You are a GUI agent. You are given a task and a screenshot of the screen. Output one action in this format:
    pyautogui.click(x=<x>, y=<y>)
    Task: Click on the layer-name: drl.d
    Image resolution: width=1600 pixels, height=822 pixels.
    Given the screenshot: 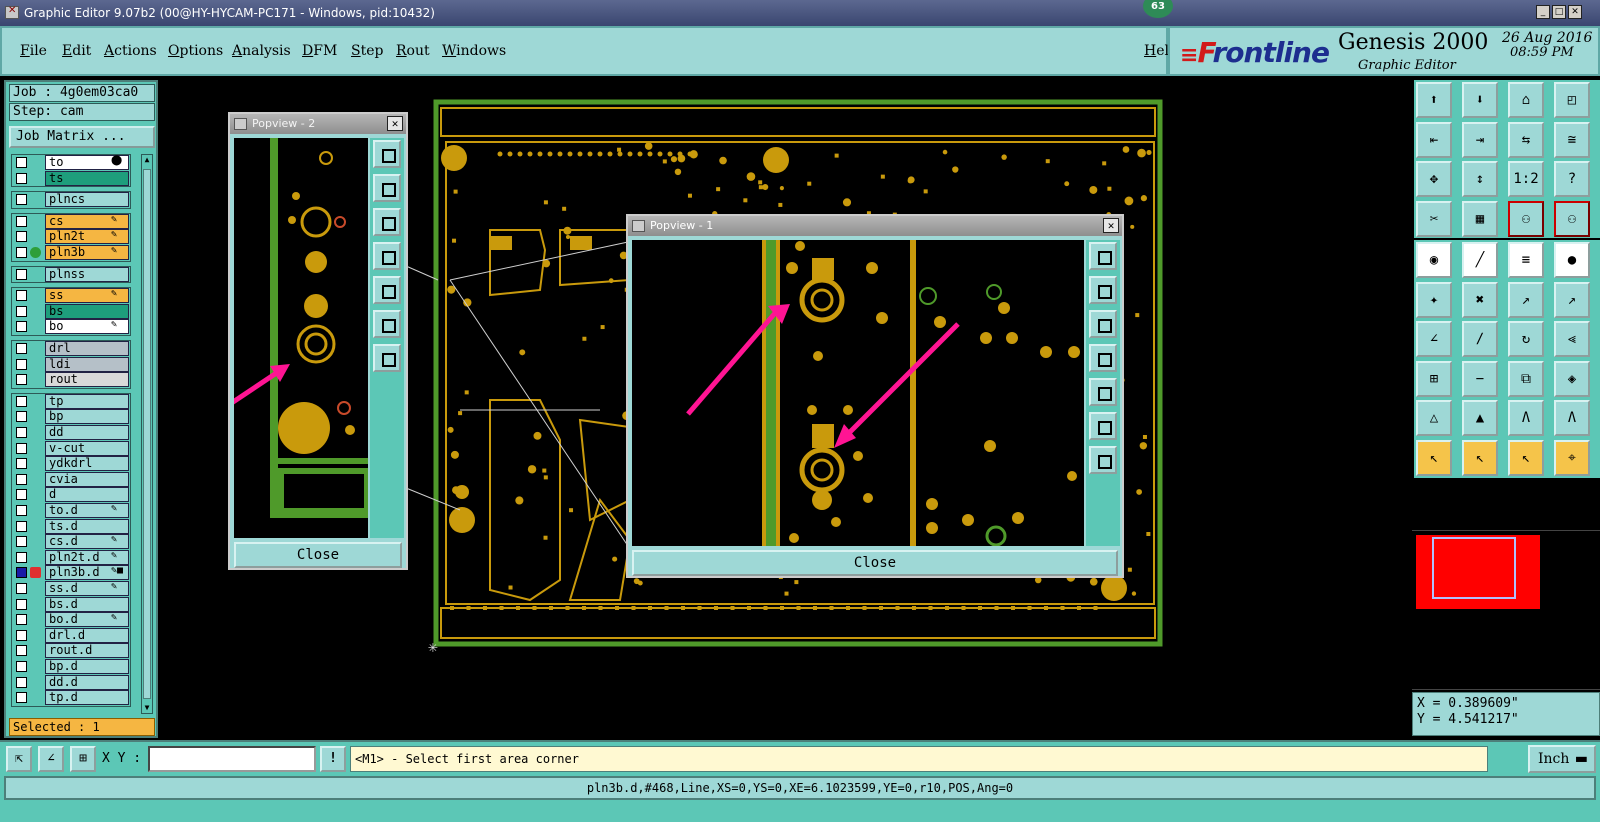 What is the action you would take?
    pyautogui.click(x=87, y=635)
    